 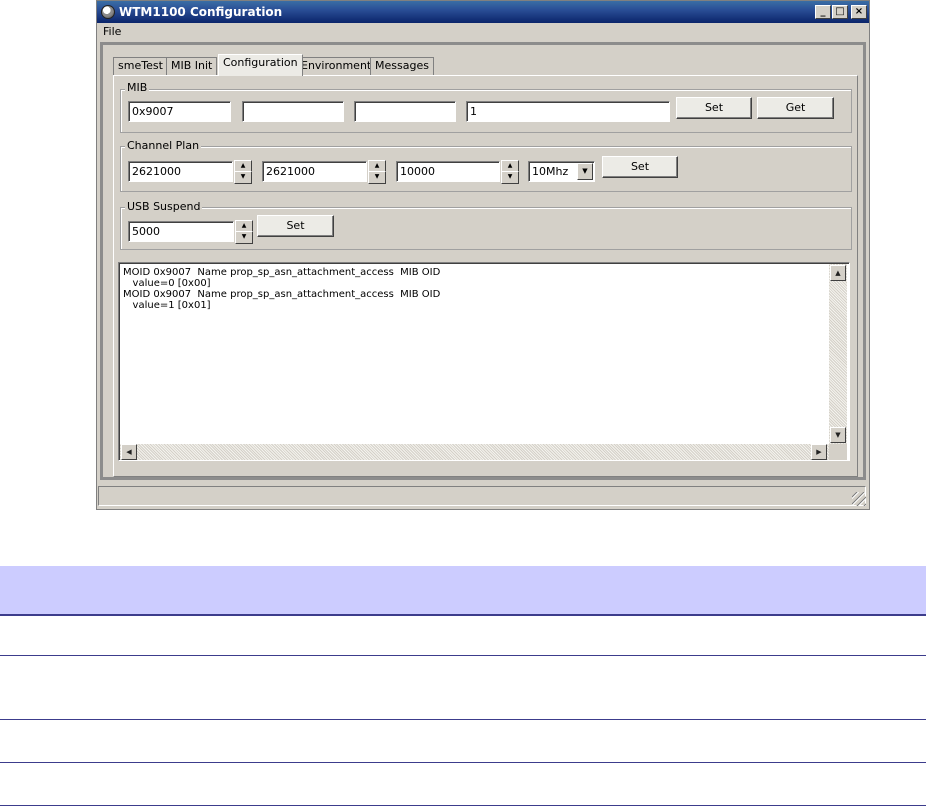 What do you see at coordinates (838, 435) in the screenshot?
I see `scroll-down-icon: ▼` at bounding box center [838, 435].